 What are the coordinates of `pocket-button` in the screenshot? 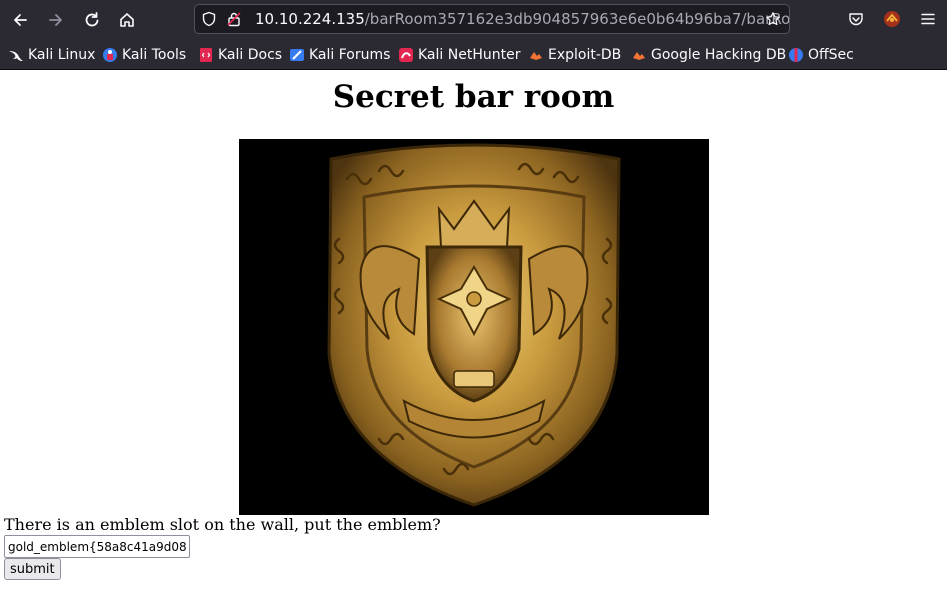 It's located at (856, 19).